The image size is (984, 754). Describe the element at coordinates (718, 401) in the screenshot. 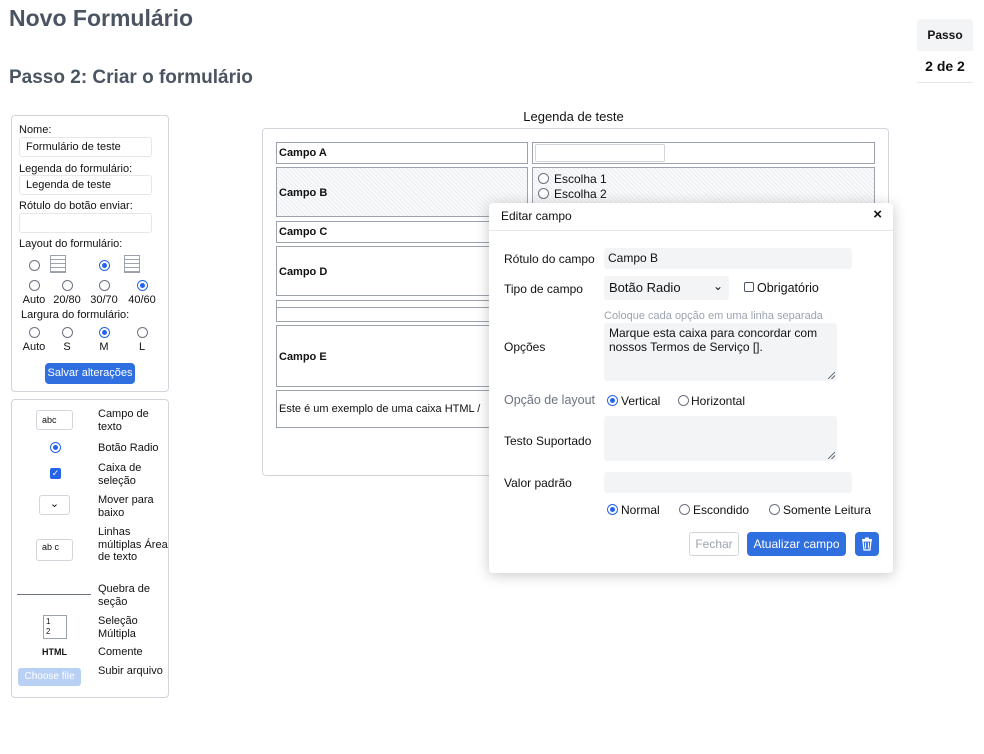

I see `layout-horizontal-label: Horizontal` at that location.